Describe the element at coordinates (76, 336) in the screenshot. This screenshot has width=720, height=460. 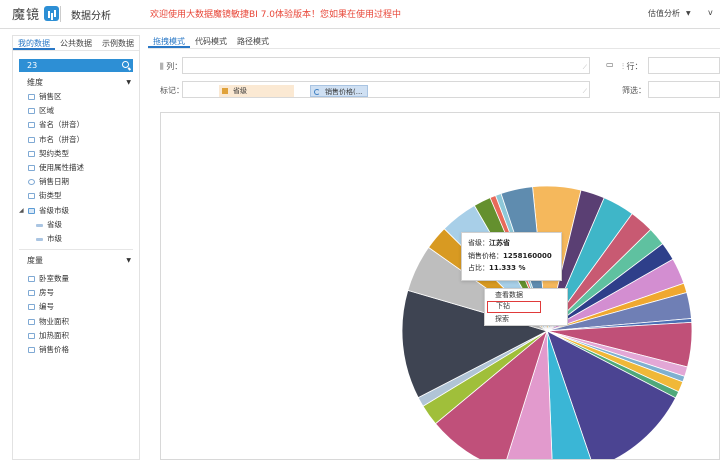
I see `measure-field: 加热面积` at that location.